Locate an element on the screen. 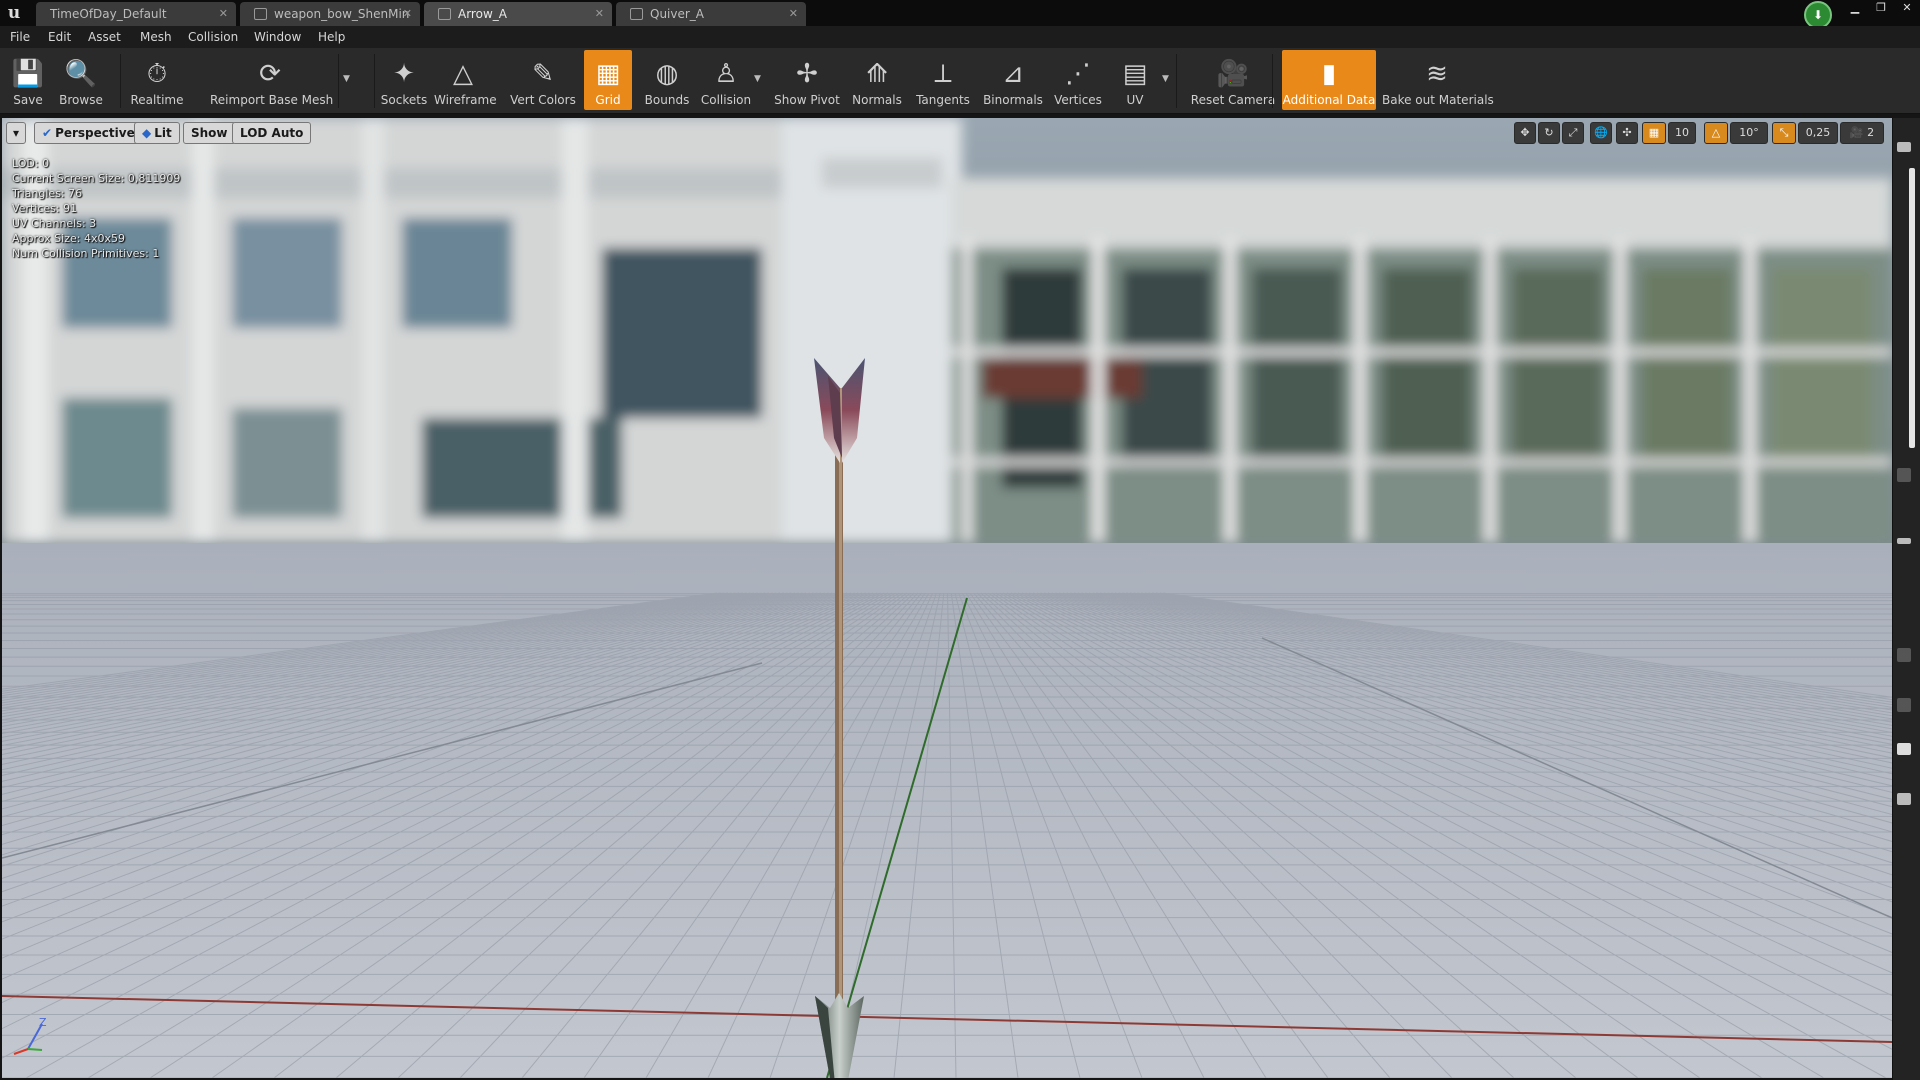  translate-tool: ✥ is located at coordinates (1525, 133).